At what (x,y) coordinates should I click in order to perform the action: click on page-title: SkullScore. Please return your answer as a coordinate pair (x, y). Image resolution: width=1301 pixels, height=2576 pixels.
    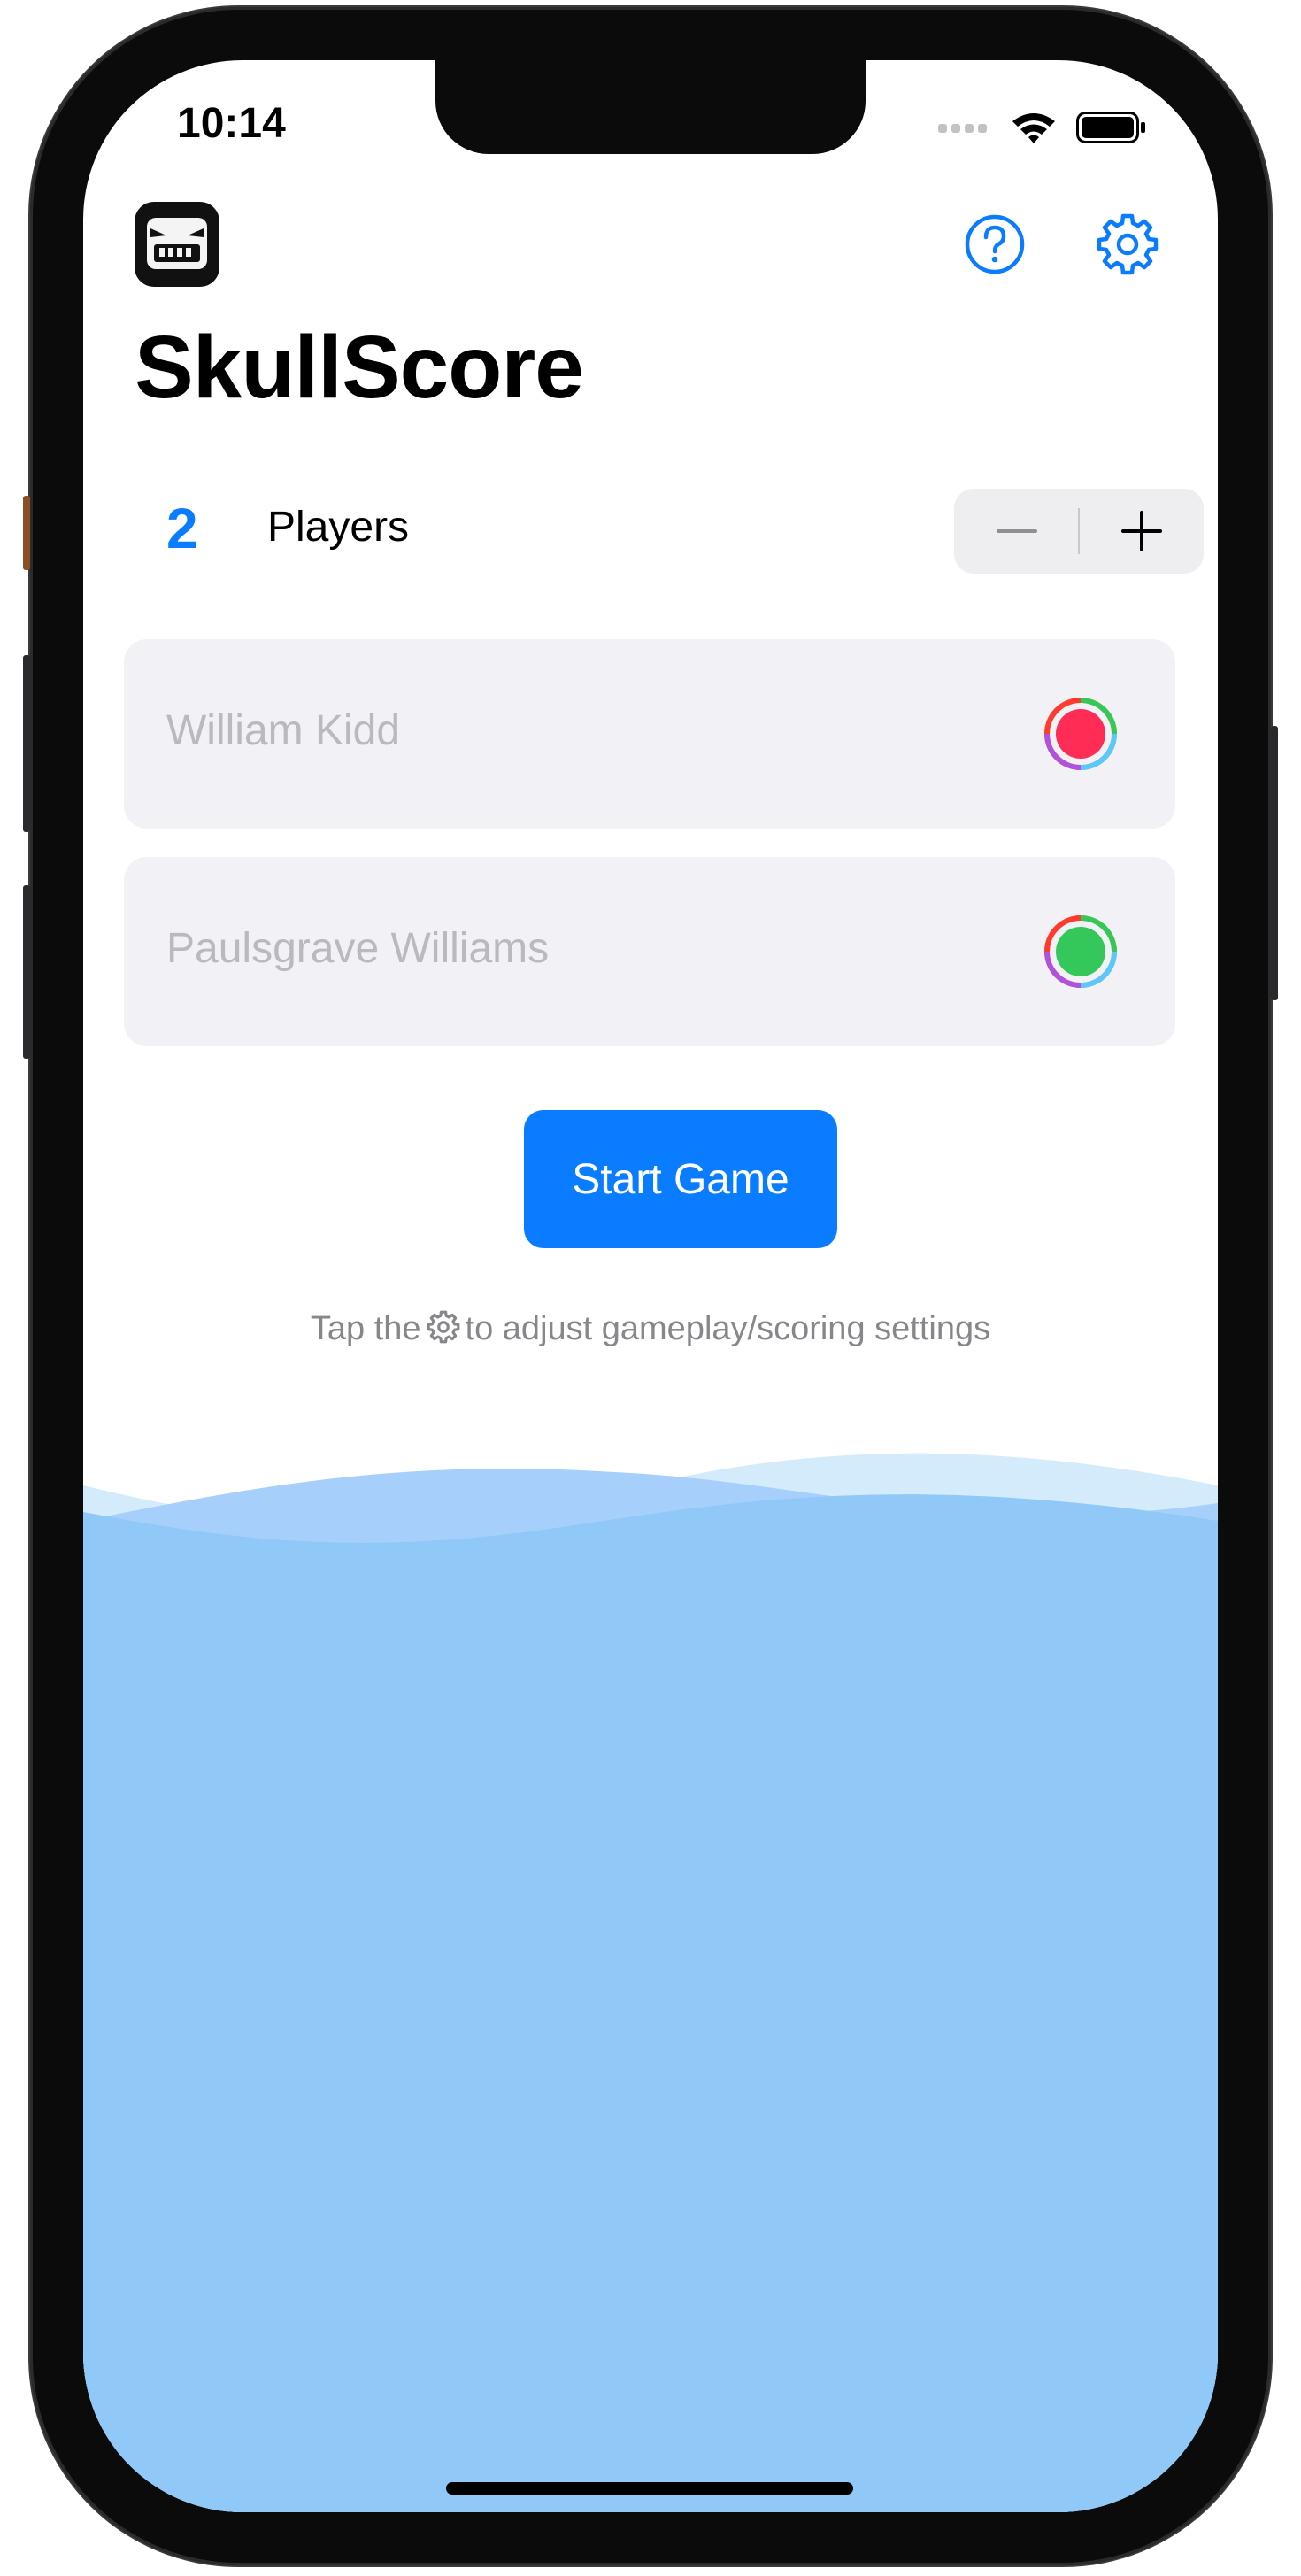
    Looking at the image, I should click on (359, 367).